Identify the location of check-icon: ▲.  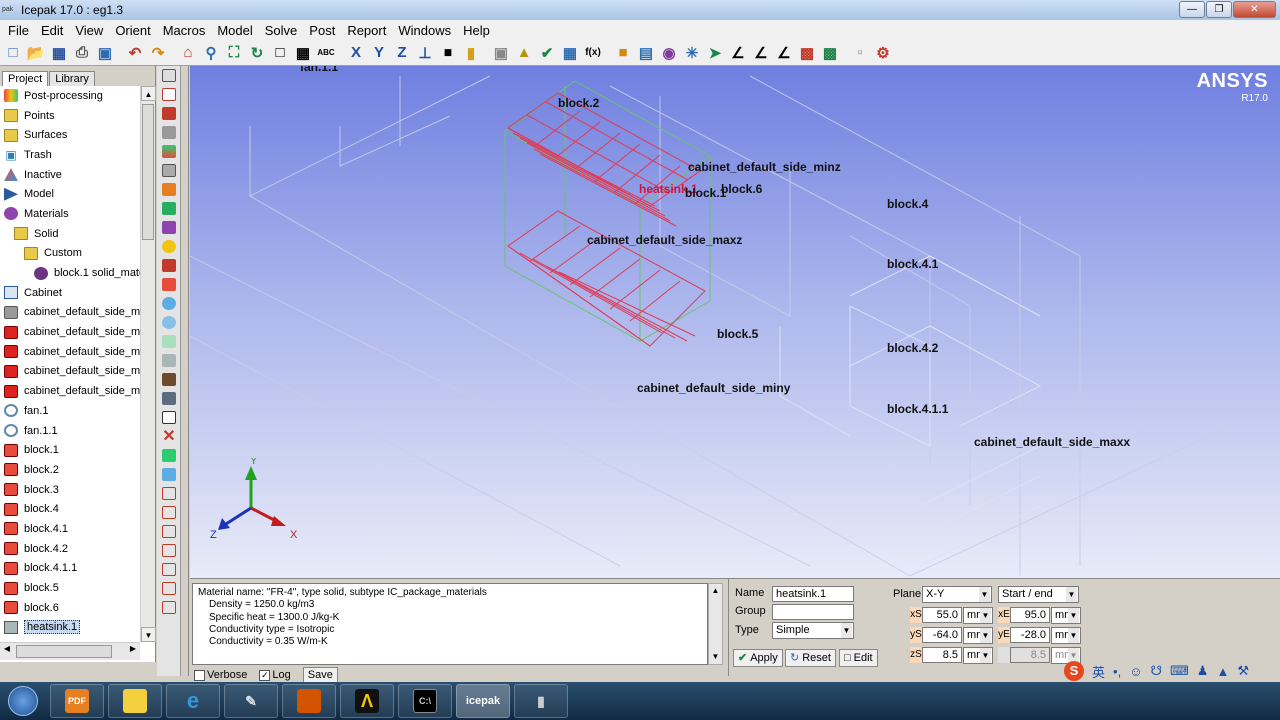
(524, 53).